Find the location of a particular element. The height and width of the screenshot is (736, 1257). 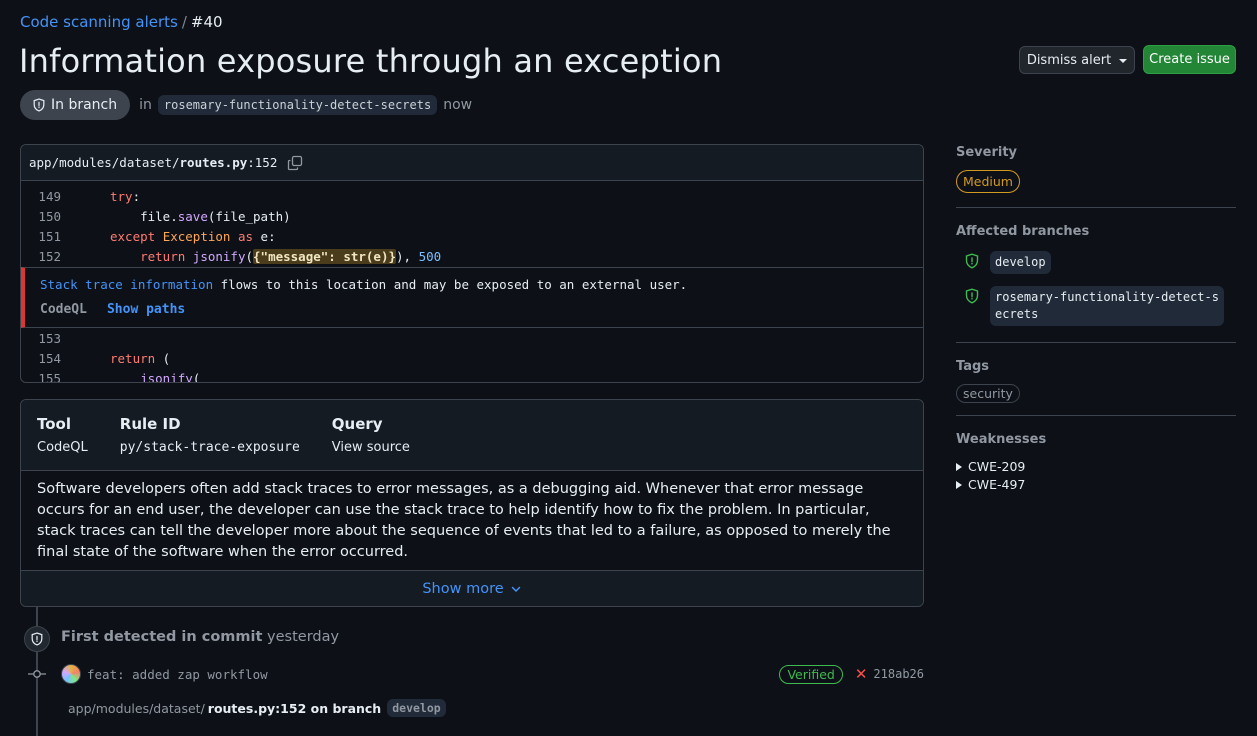

query-label: Query is located at coordinates (357, 424).